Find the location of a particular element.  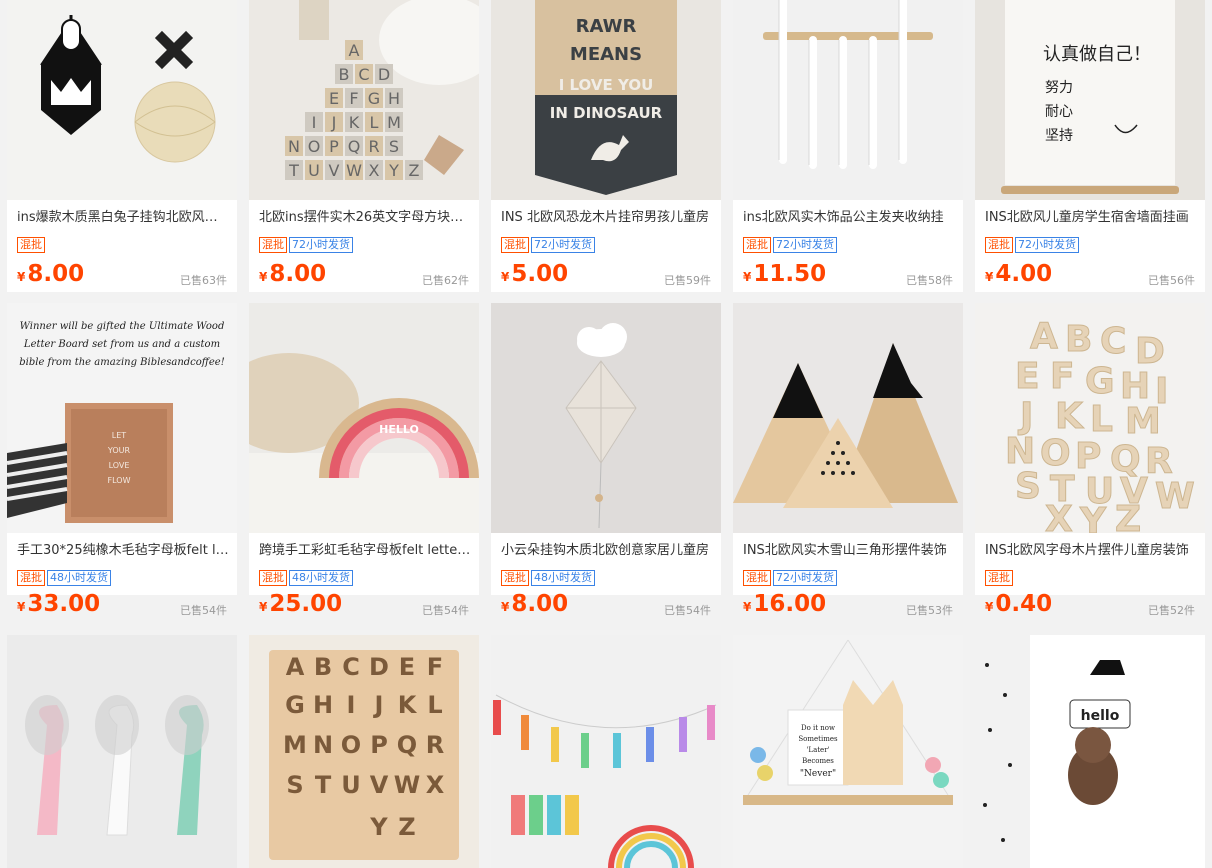

sold-count: 已售54件 is located at coordinates (203, 610).